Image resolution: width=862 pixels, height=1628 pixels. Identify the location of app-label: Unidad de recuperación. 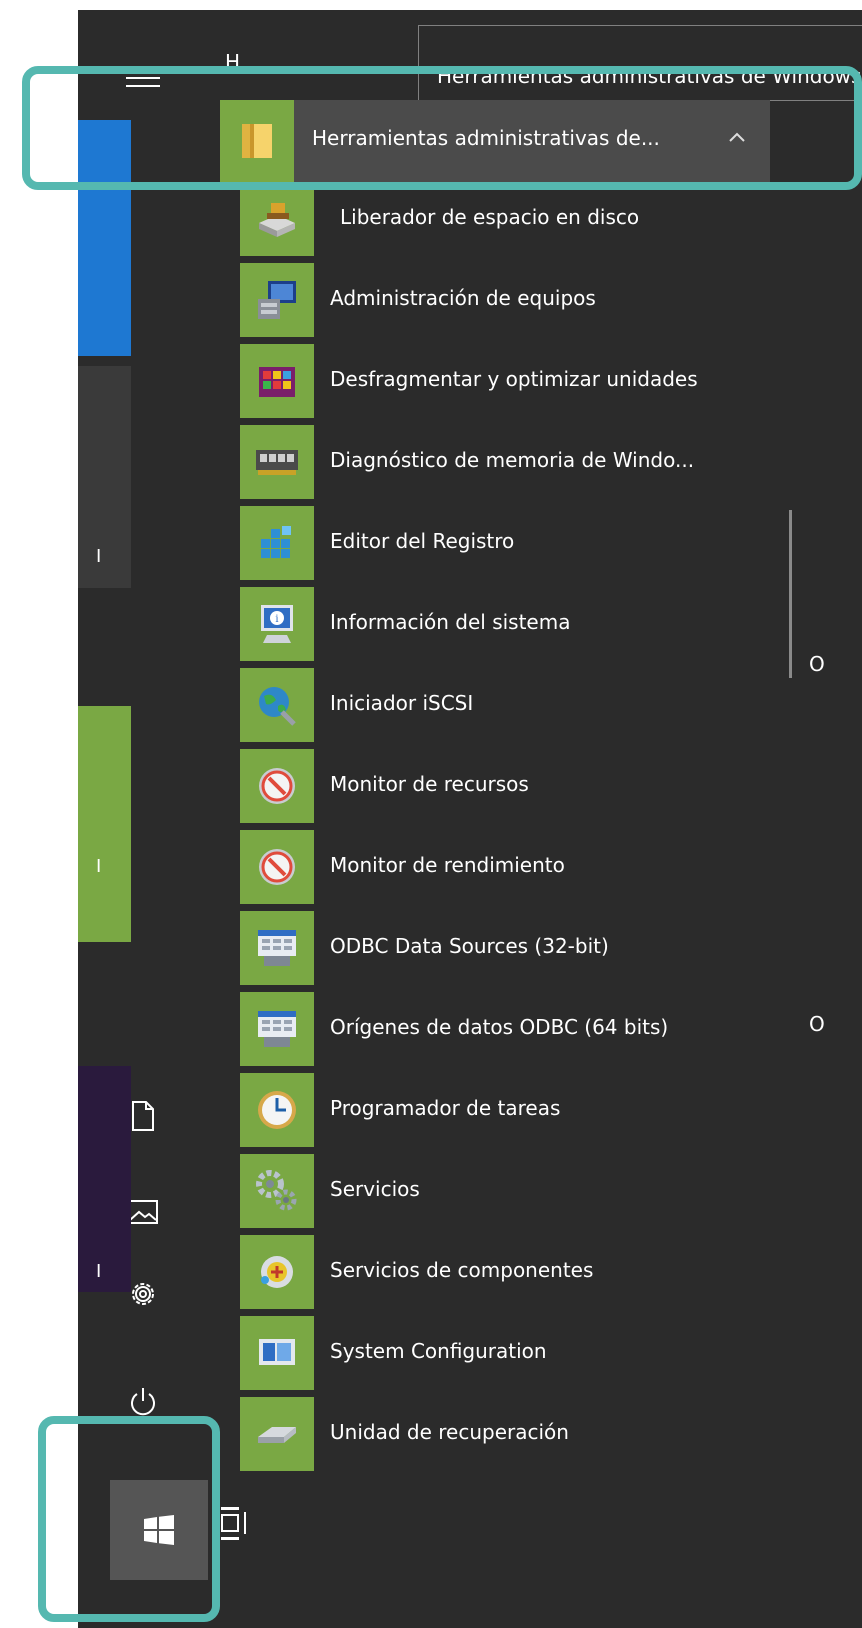
(449, 1432).